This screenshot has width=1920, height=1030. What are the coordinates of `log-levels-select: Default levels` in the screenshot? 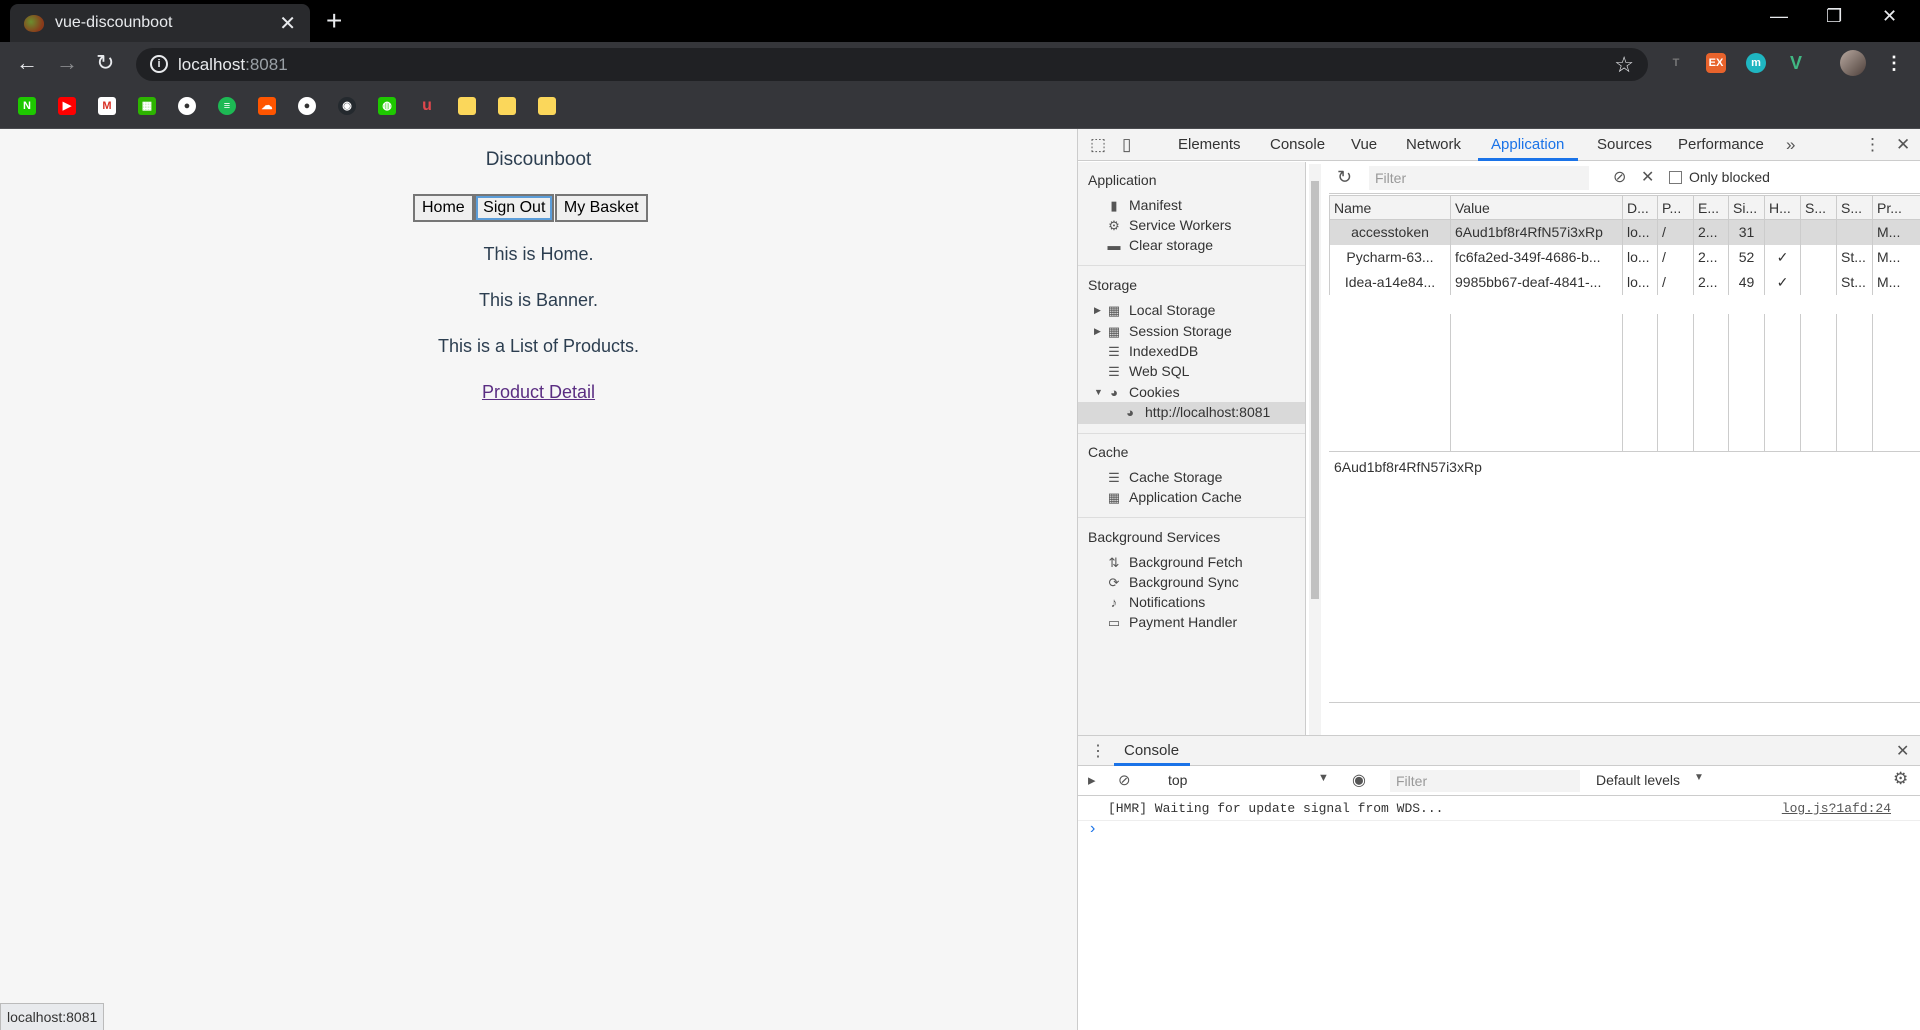 It's located at (1638, 780).